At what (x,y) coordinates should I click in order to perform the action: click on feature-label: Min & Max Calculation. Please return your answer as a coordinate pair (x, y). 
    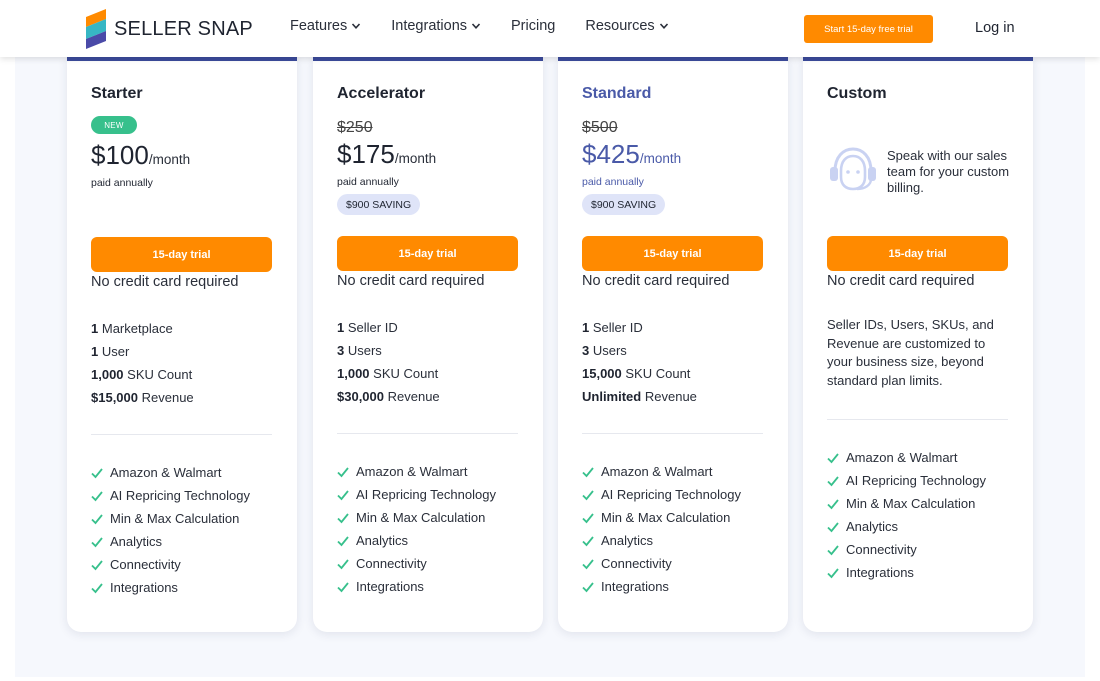
    Looking at the image, I should click on (421, 517).